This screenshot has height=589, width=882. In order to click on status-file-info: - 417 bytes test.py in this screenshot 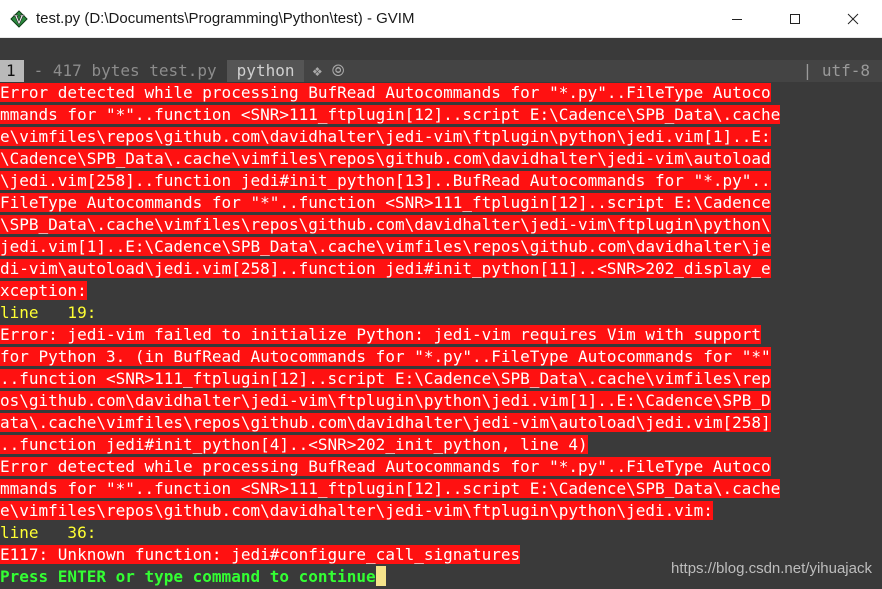, I will do `click(125, 71)`.